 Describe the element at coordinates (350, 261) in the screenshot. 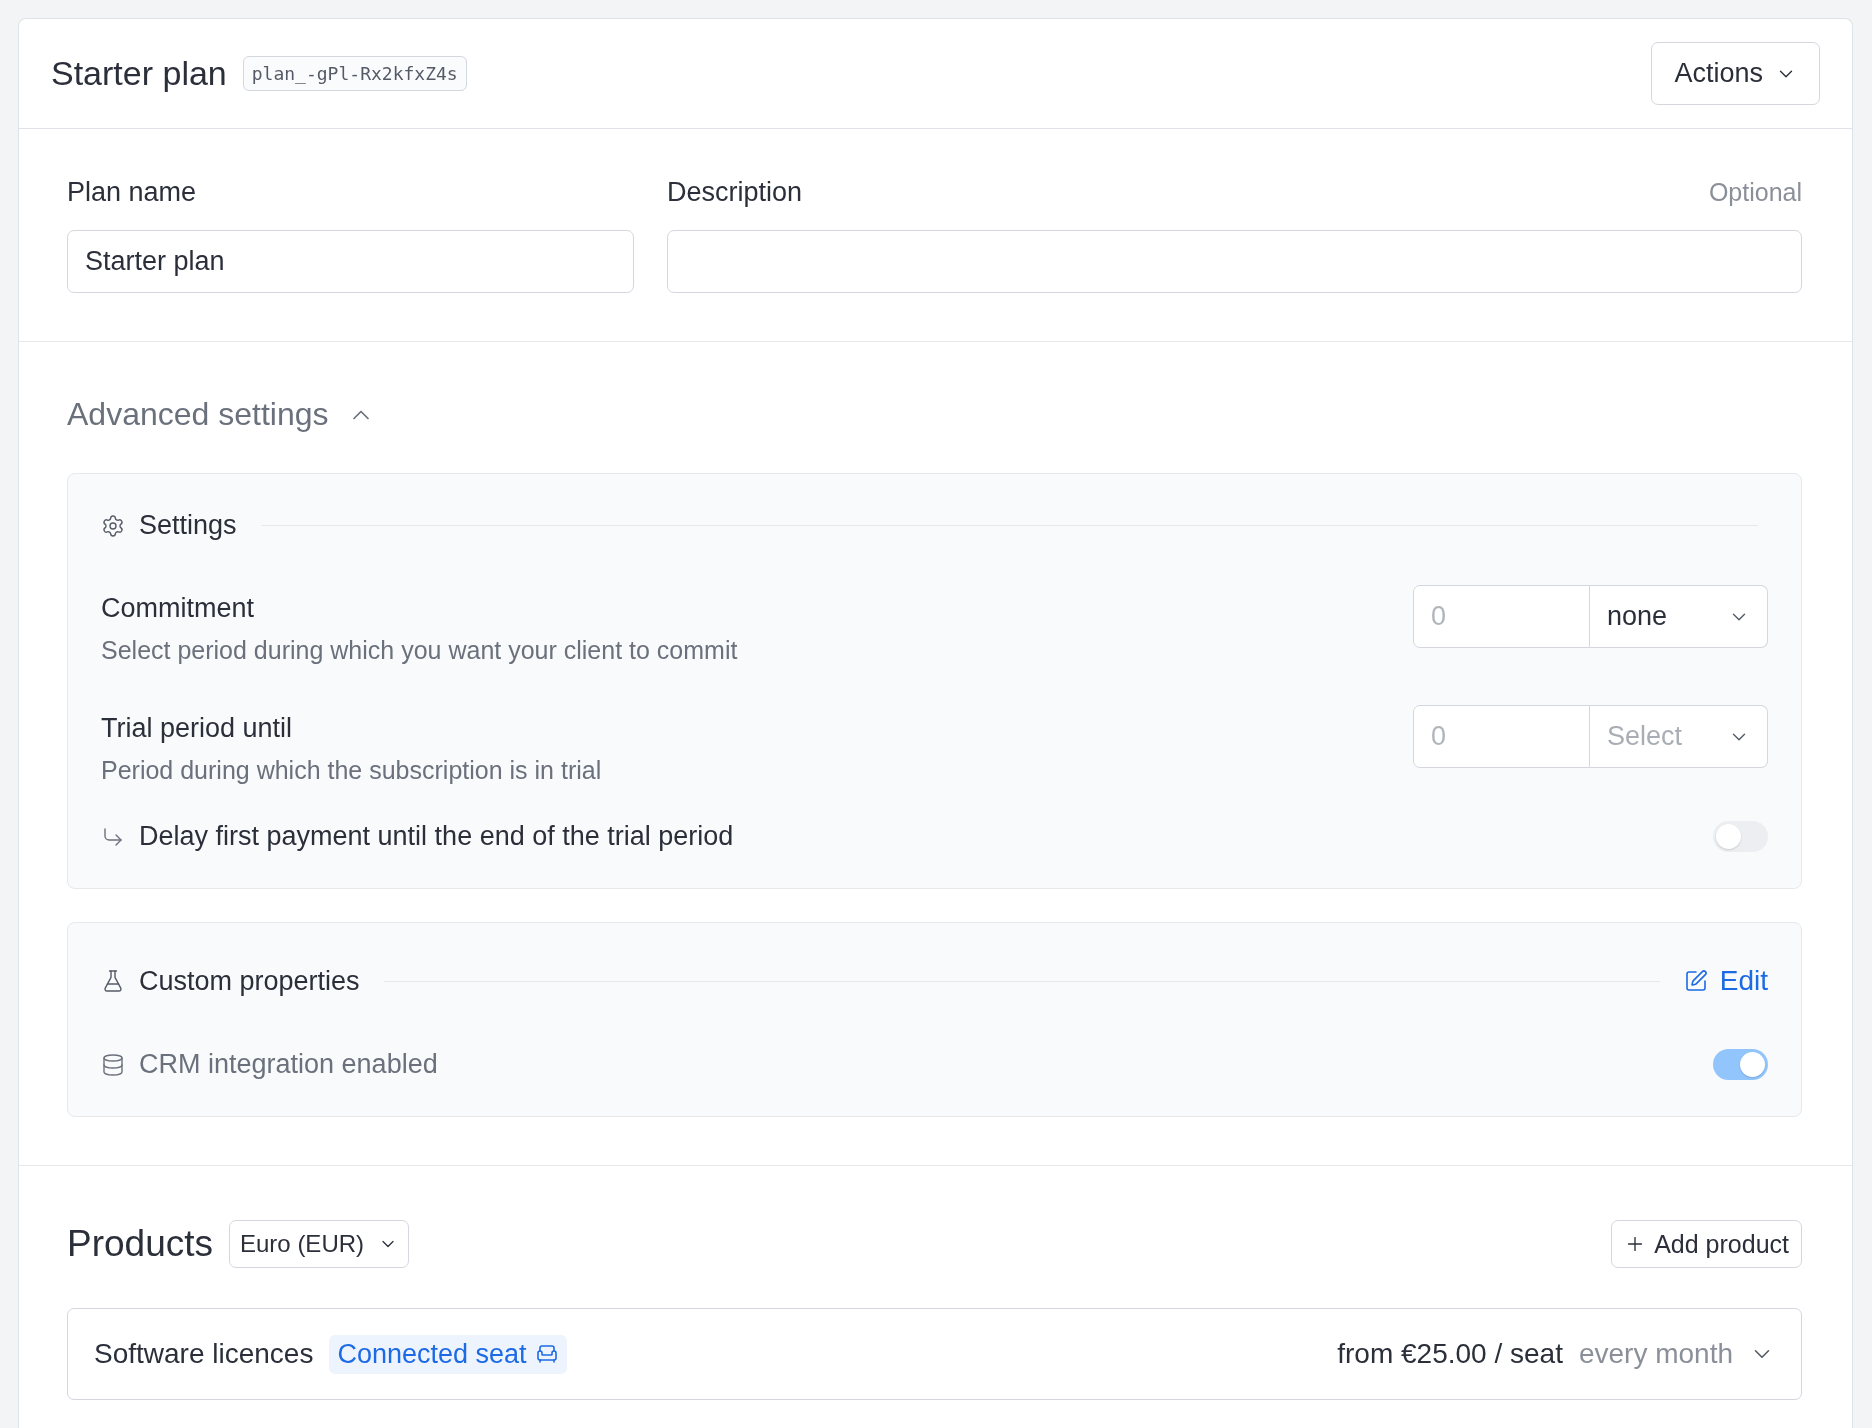

I see `plan-name-input: Starter plan` at that location.